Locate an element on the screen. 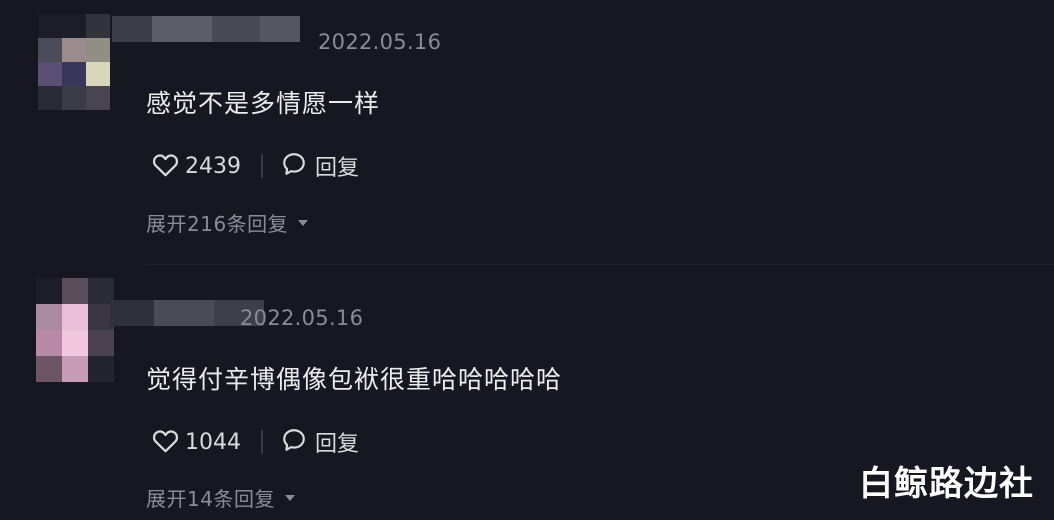 The height and width of the screenshot is (520, 1054). heart-outline-icon is located at coordinates (165, 442).